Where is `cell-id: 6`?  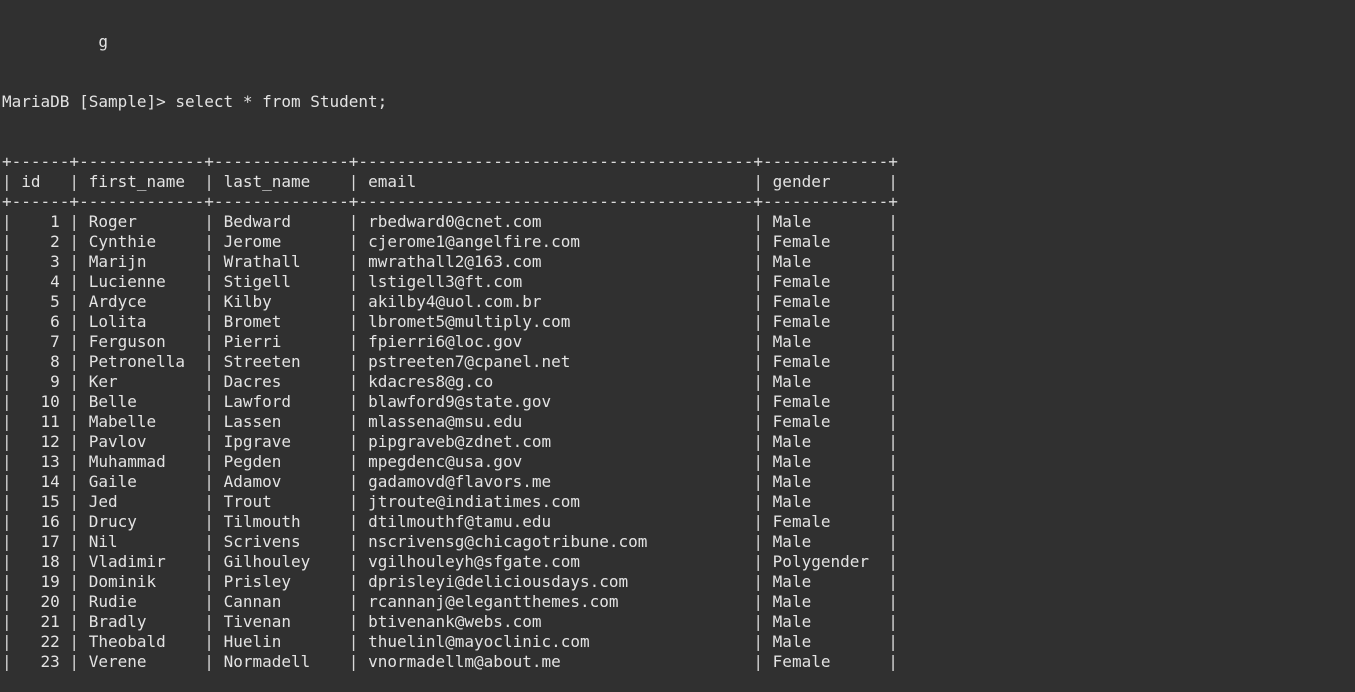
cell-id: 6 is located at coordinates (40, 321).